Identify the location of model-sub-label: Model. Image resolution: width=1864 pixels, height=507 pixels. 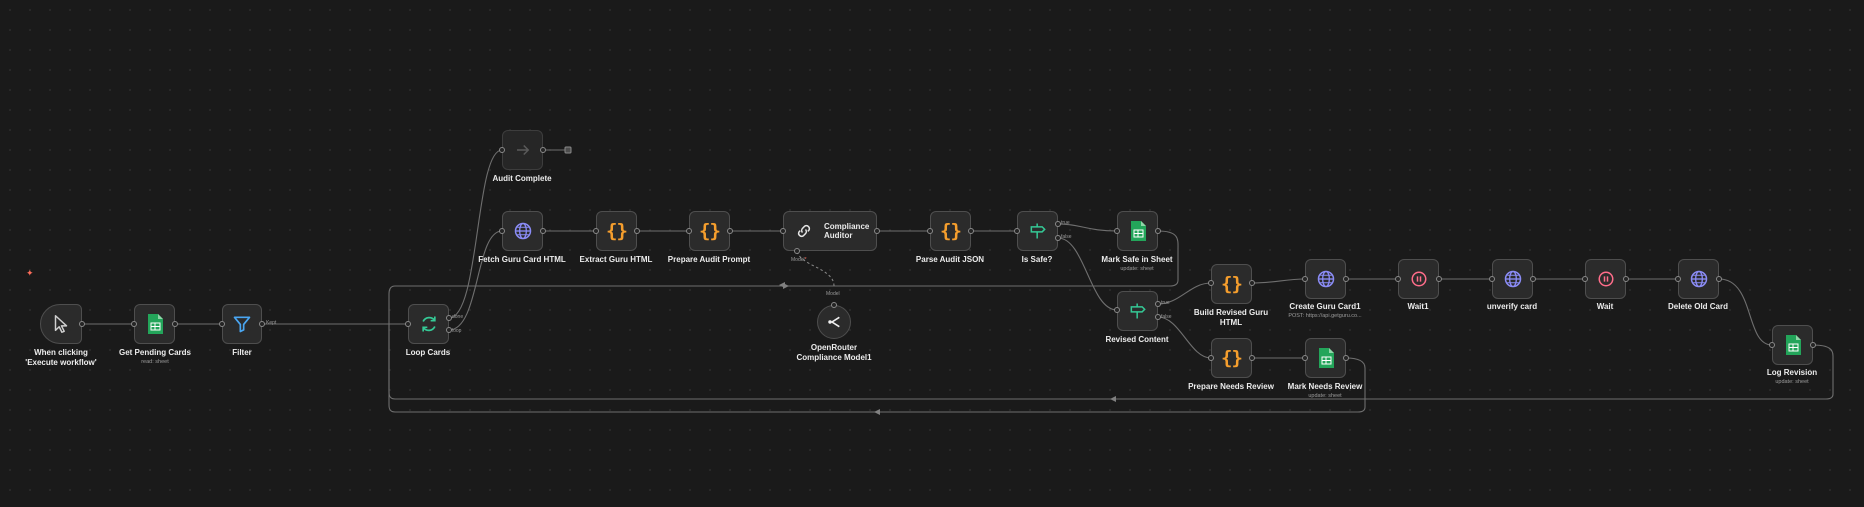
(833, 294).